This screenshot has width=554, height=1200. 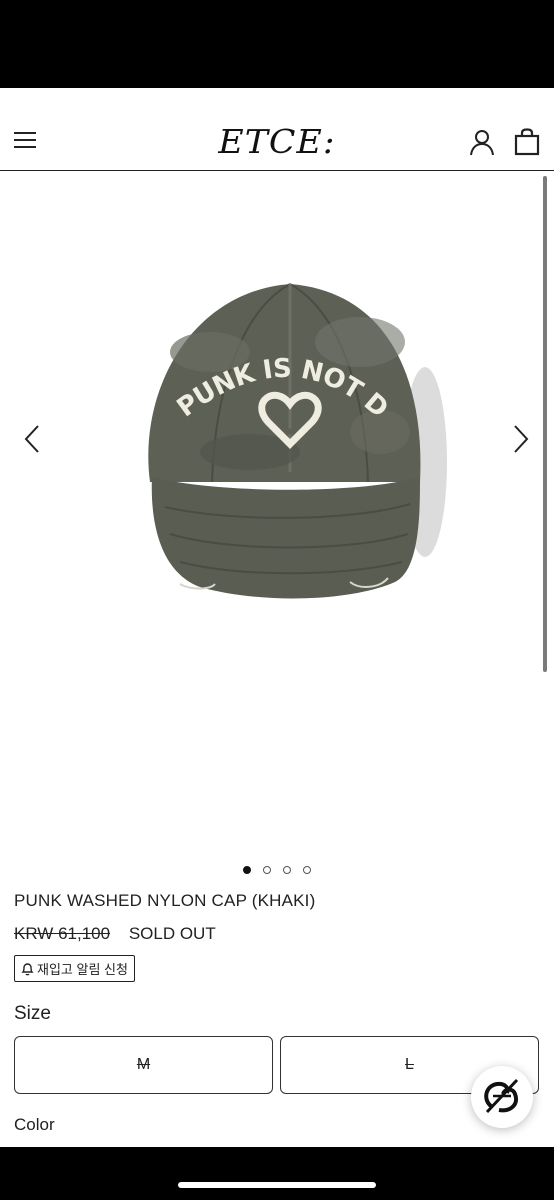 What do you see at coordinates (545, 424) in the screenshot?
I see `image-scrollbar` at bounding box center [545, 424].